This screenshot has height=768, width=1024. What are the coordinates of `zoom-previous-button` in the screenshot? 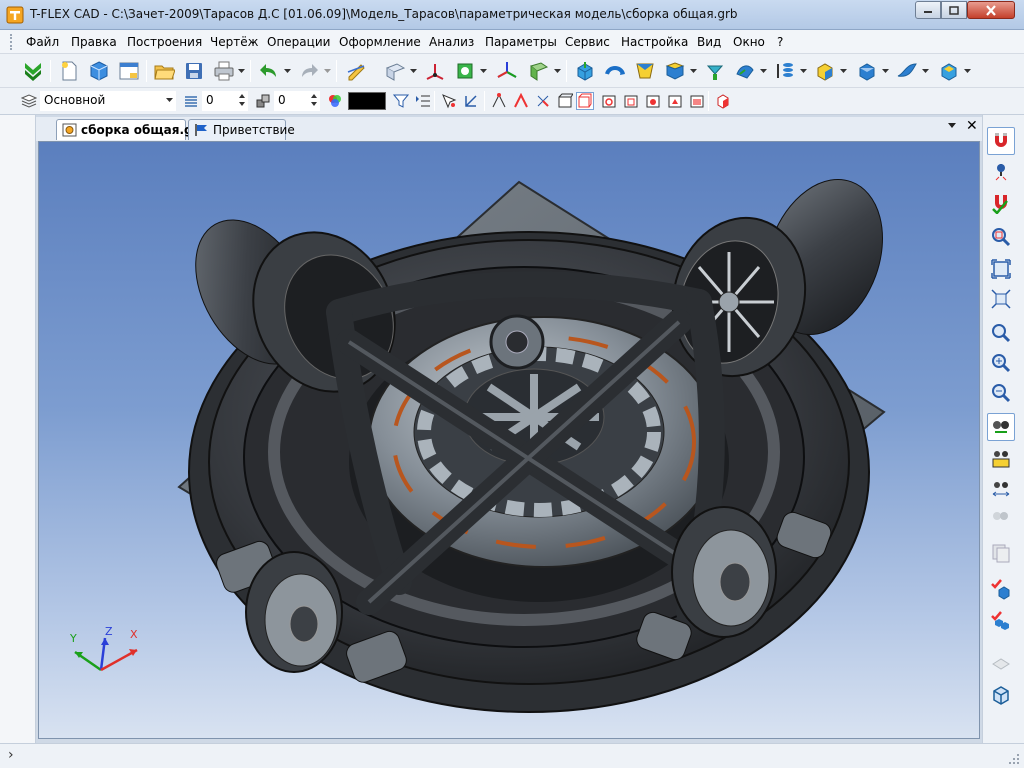 It's located at (1001, 393).